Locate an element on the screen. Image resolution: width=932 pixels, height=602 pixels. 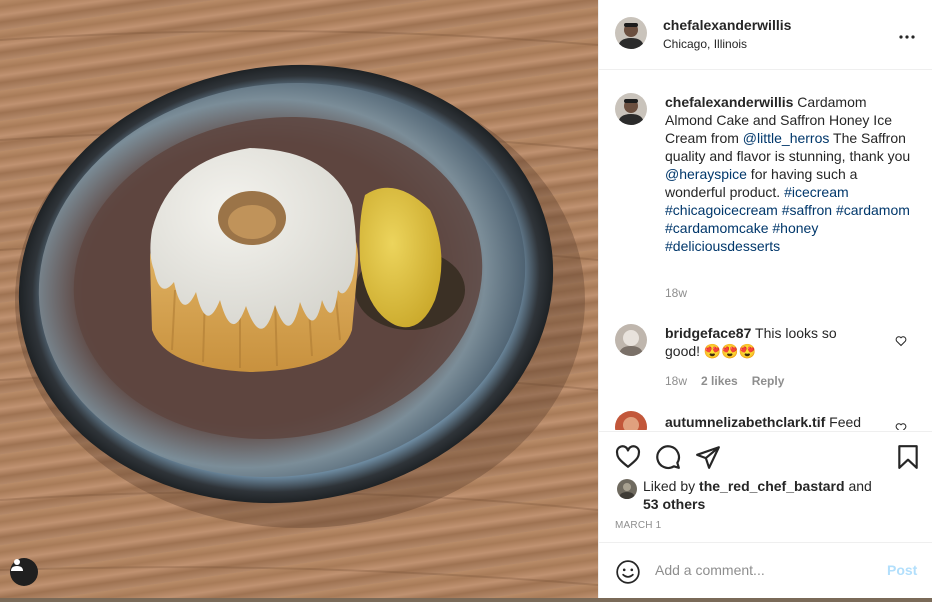
hashtag-link: #saffron is located at coordinates (807, 210).